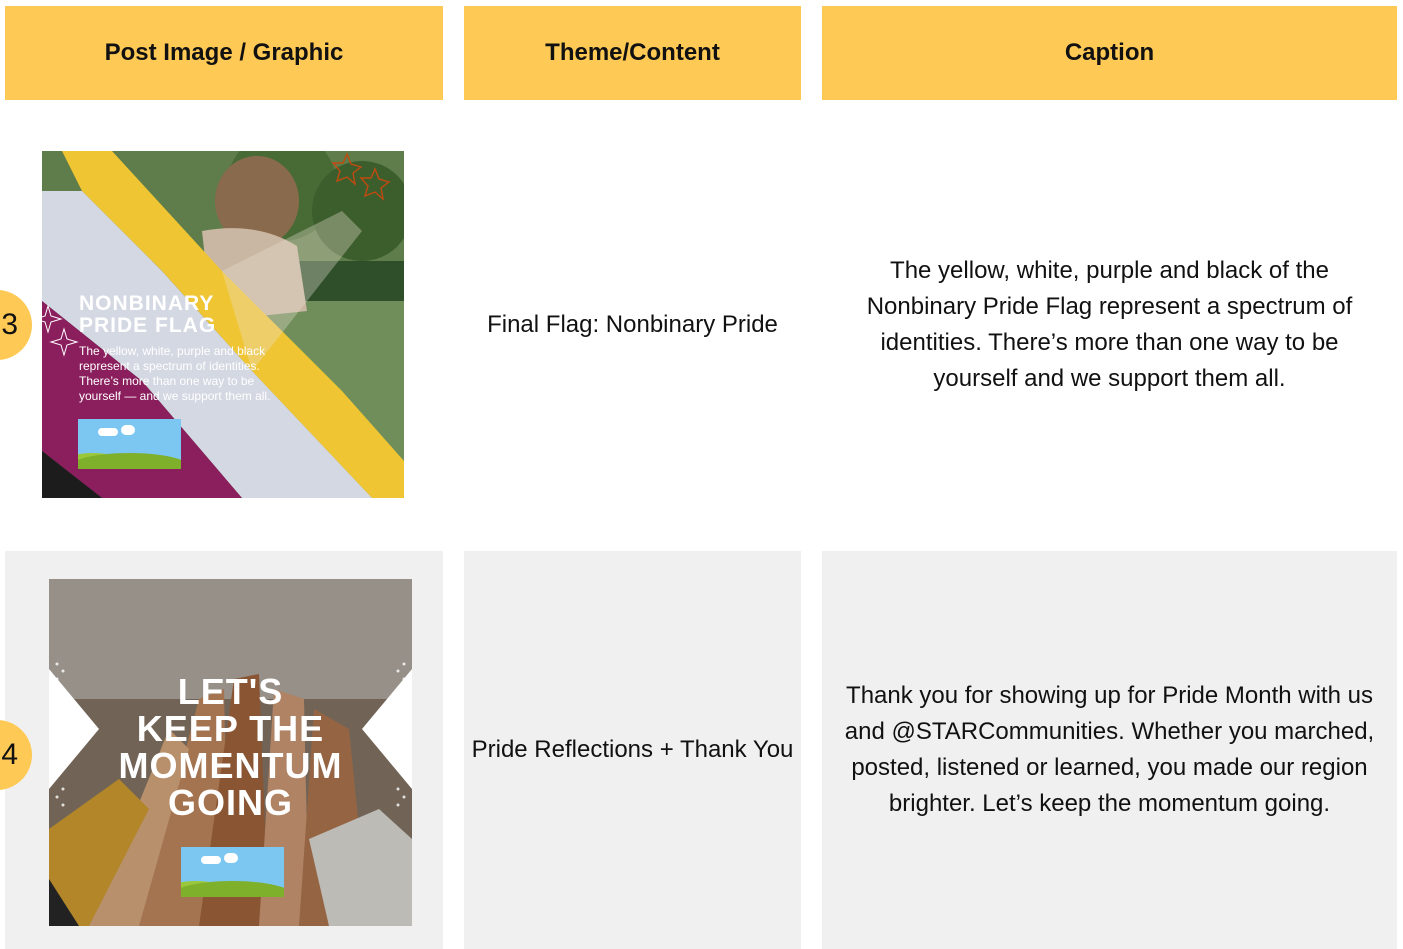 This screenshot has height=949, width=1403. What do you see at coordinates (230, 765) in the screenshot?
I see `headline-line3: MOMENTUM` at bounding box center [230, 765].